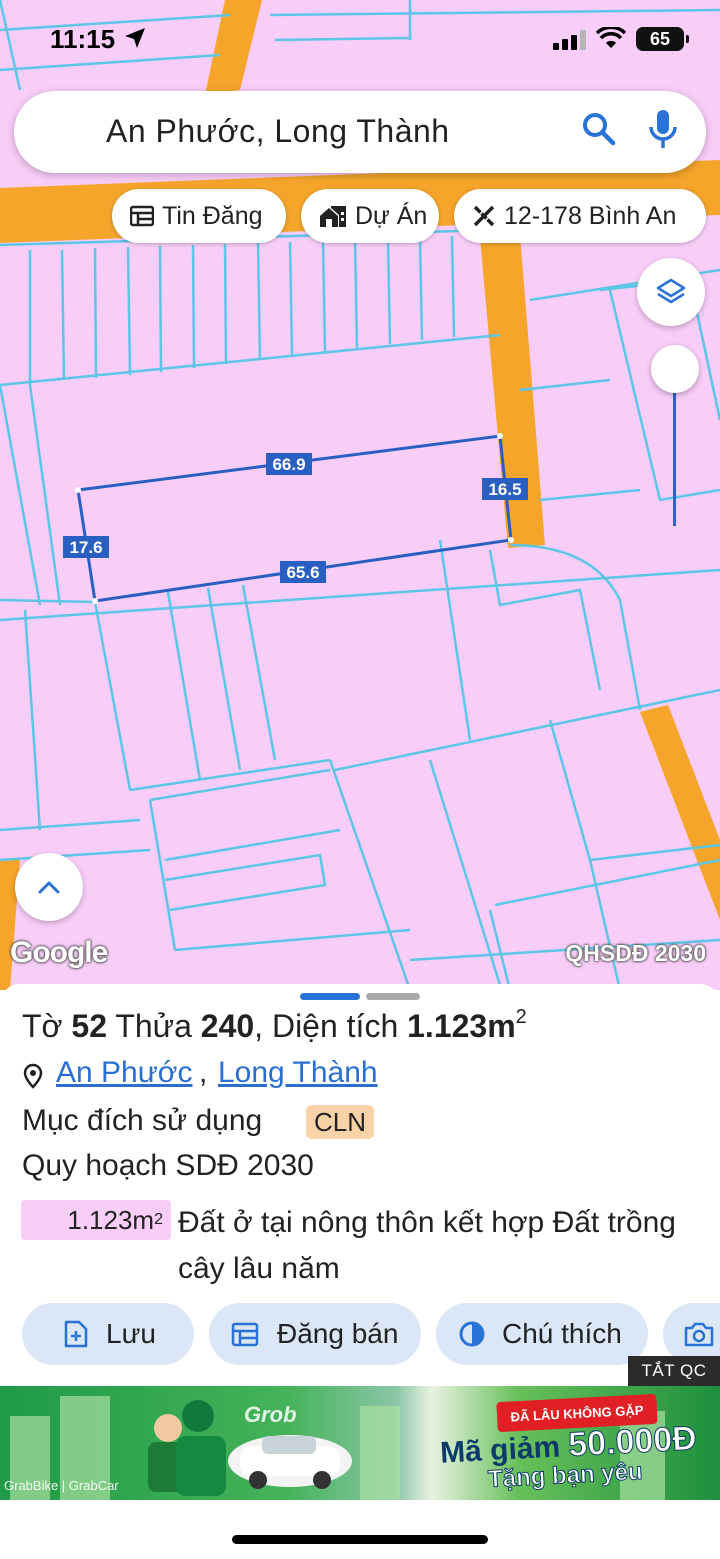 This screenshot has height=1559, width=720. Describe the element at coordinates (83, 39) in the screenshot. I see `clock: 11:15` at that location.